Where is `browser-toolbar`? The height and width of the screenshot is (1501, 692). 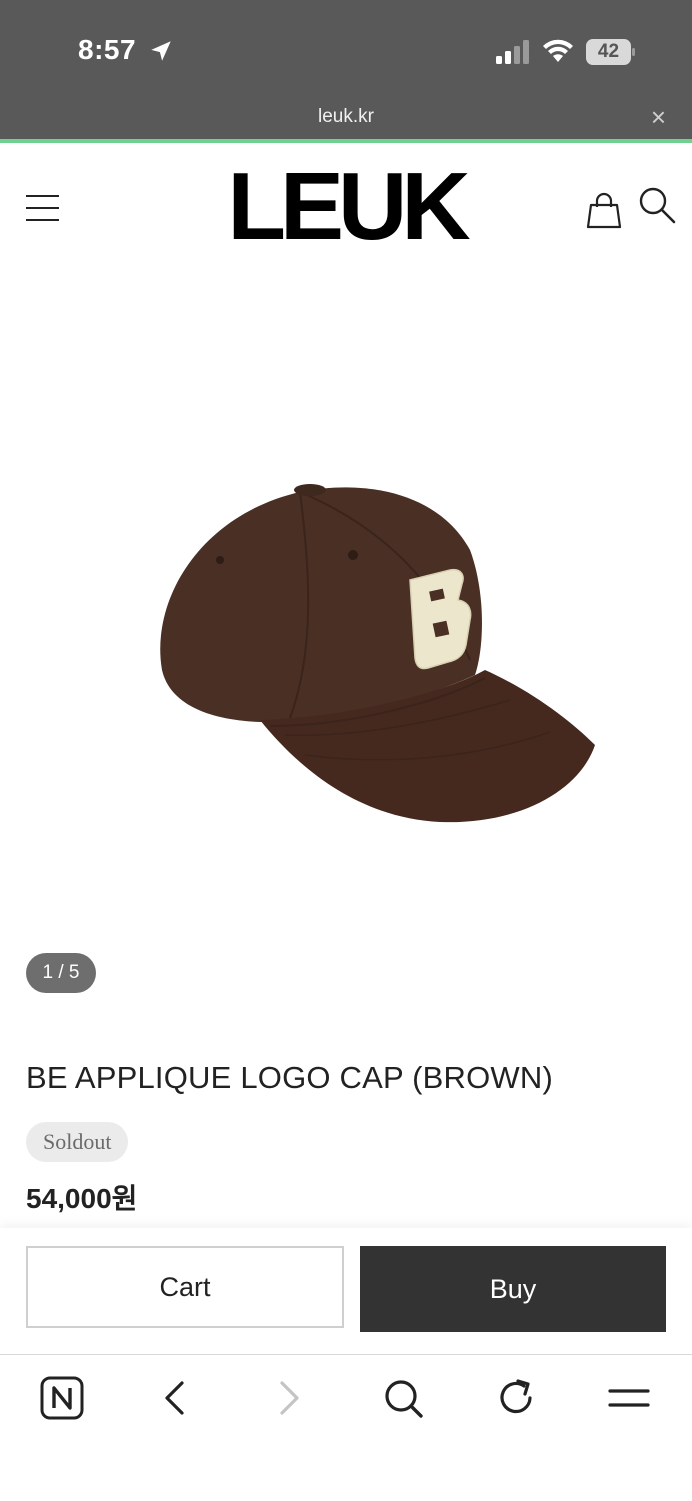 browser-toolbar is located at coordinates (346, 1427).